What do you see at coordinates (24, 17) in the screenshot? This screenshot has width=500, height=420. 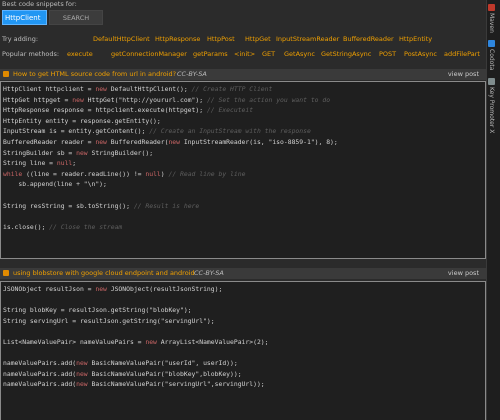 I see `search-input: HttpClient` at bounding box center [24, 17].